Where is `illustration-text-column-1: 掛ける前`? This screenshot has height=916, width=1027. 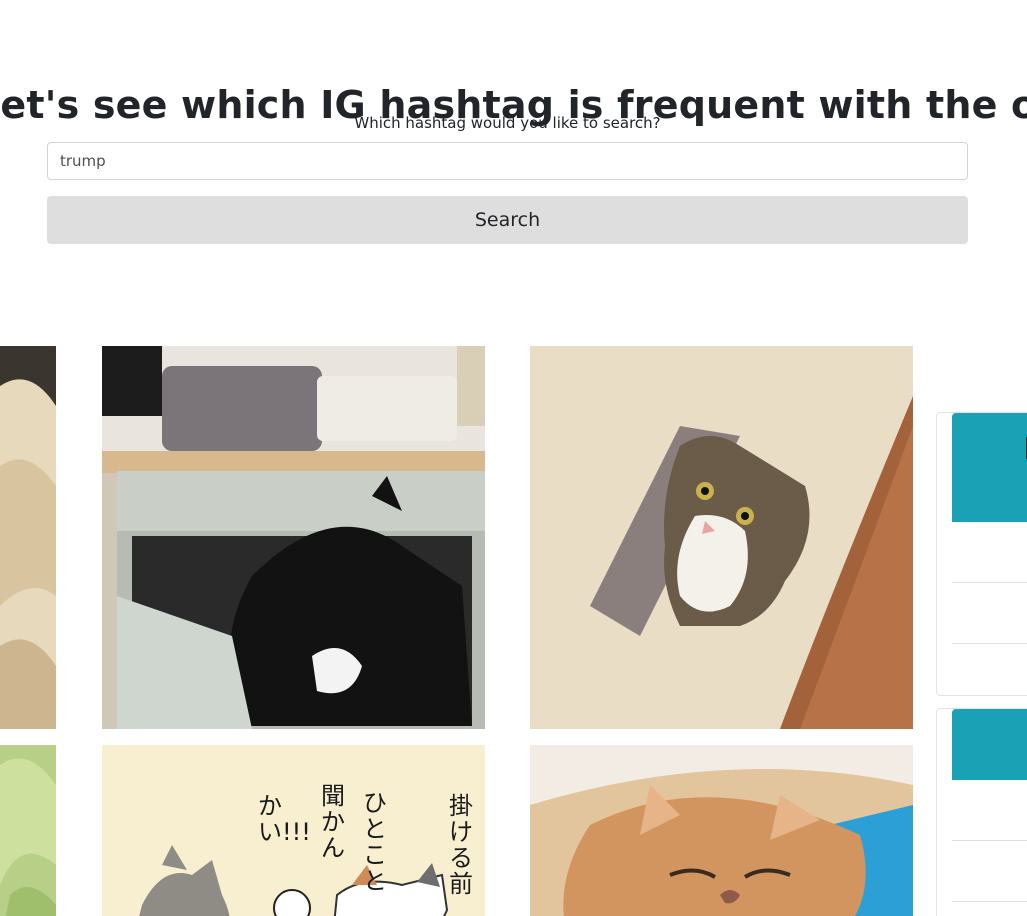
illustration-text-column-1: 掛ける前 is located at coordinates (461, 845).